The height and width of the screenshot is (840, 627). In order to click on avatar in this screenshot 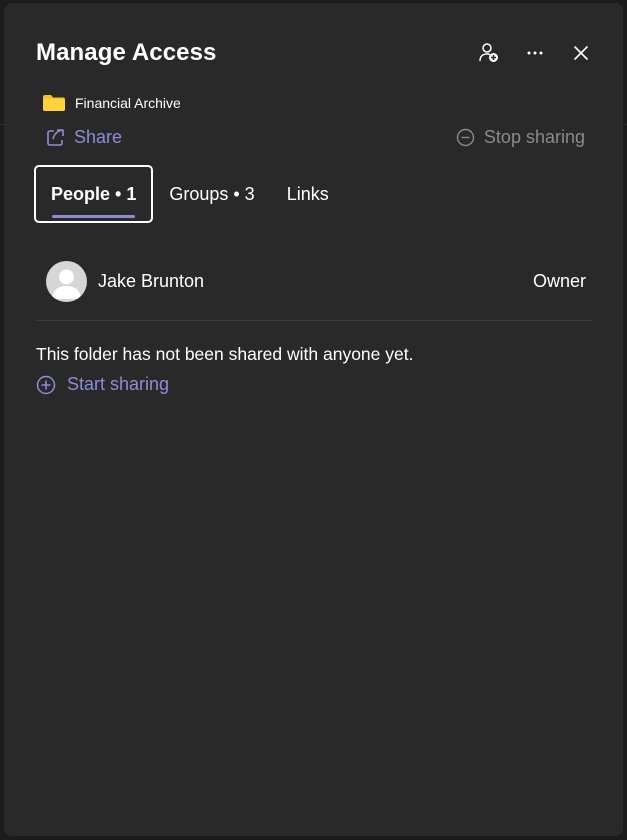, I will do `click(66, 281)`.